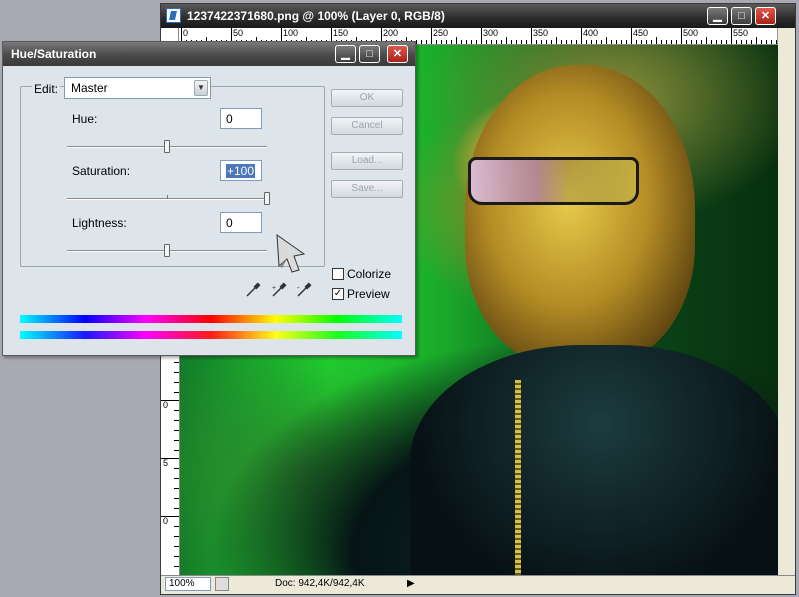 The image size is (799, 597). Describe the element at coordinates (241, 170) in the screenshot. I see `saturation-input: +100` at that location.